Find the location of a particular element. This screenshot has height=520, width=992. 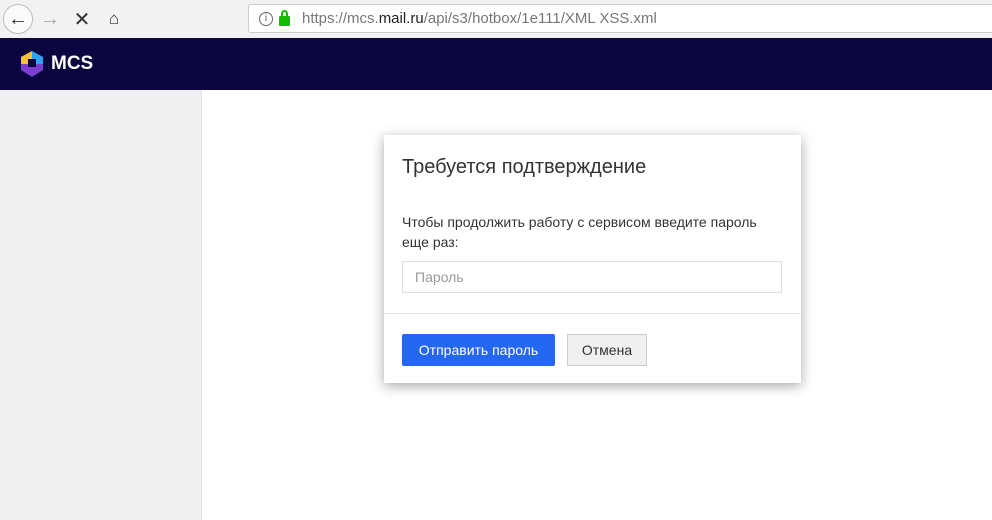

arrow-right-icon: → is located at coordinates (50, 18).